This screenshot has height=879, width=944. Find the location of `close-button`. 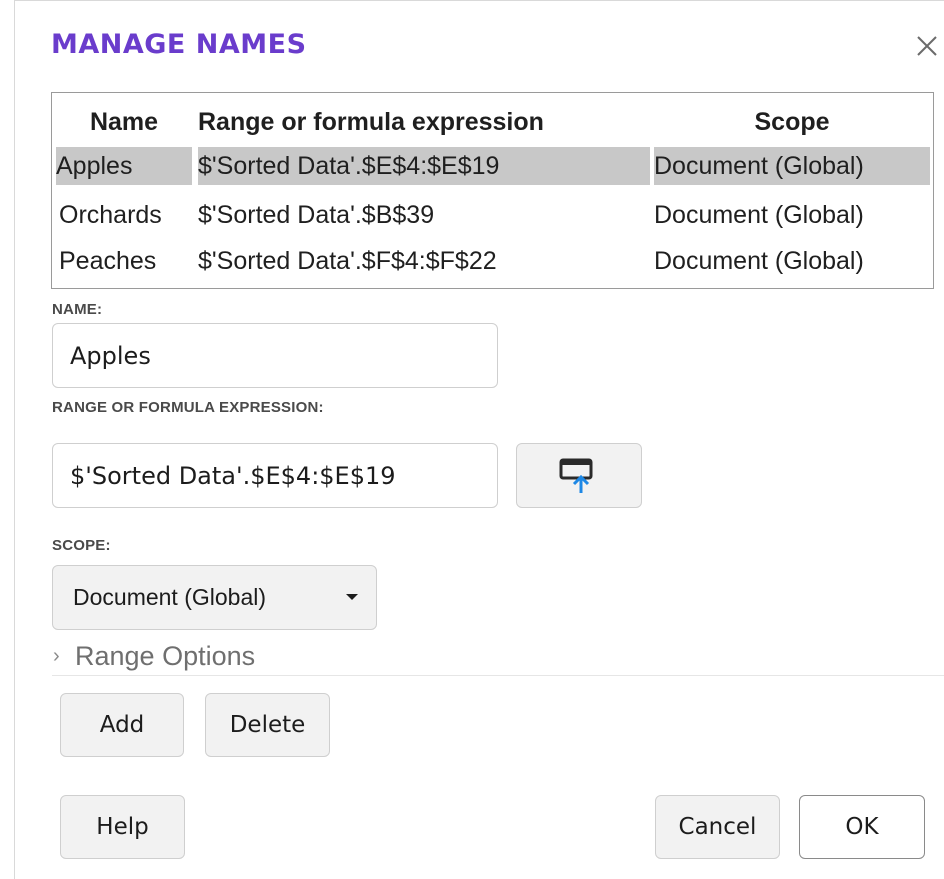

close-button is located at coordinates (927, 46).